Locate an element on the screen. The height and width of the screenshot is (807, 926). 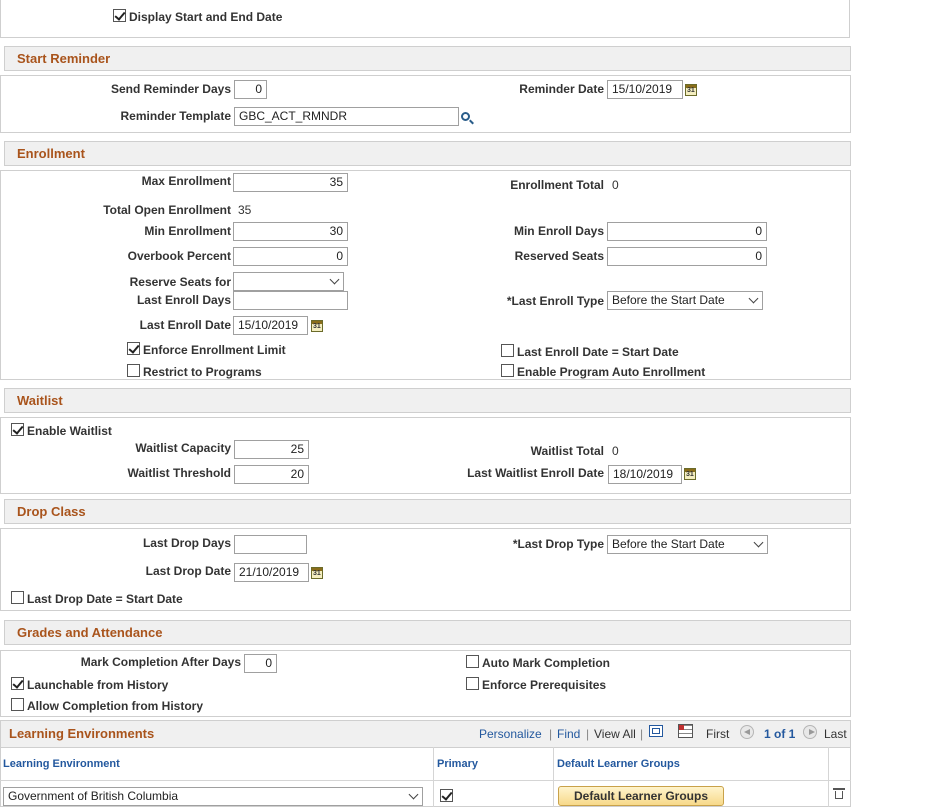
restrict-to-programs-label: Restrict to Programs is located at coordinates (202, 372).